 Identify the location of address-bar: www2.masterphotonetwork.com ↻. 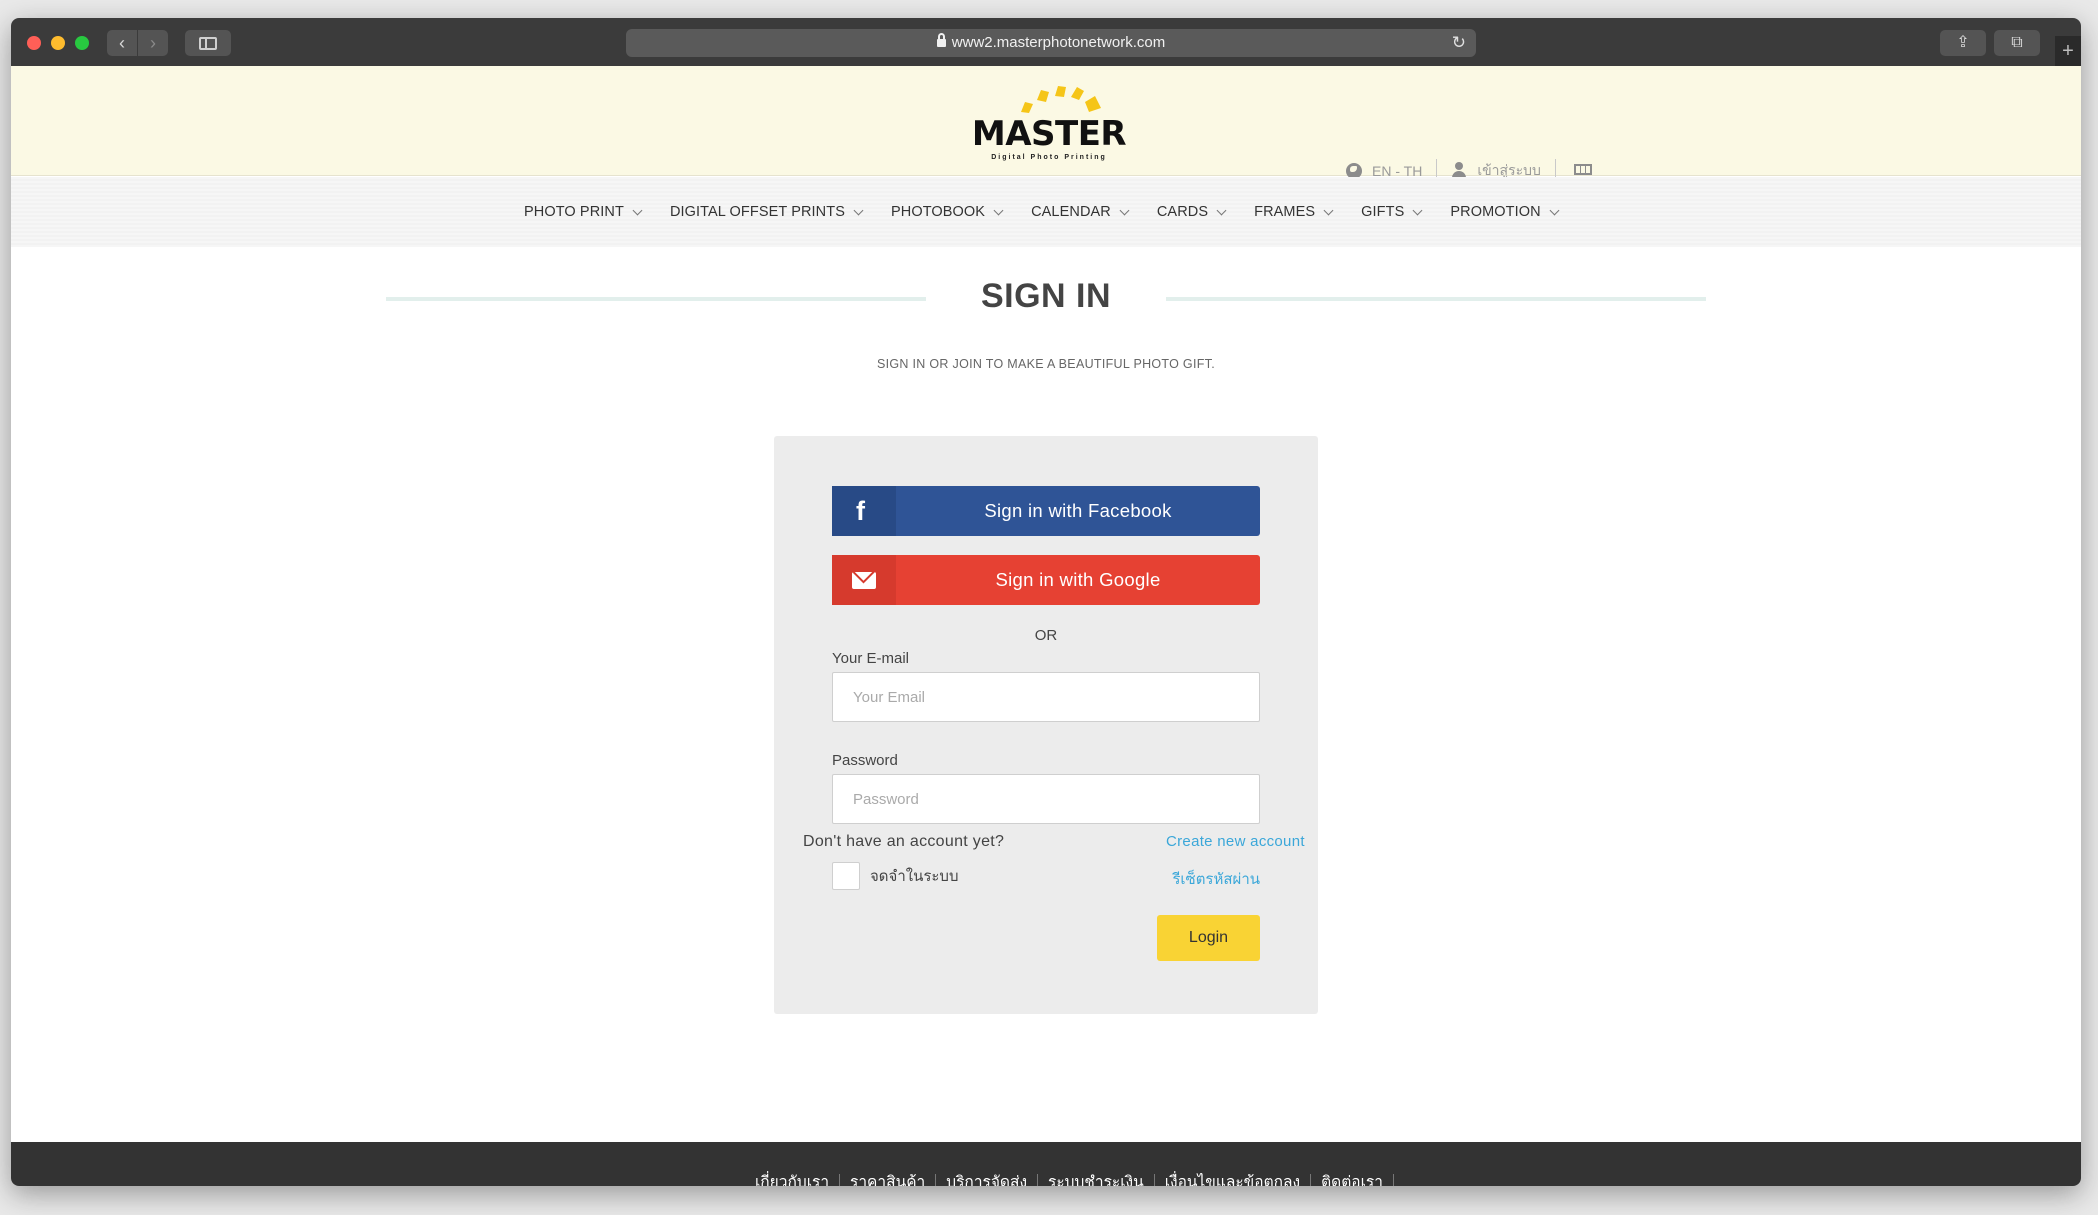
(1051, 43).